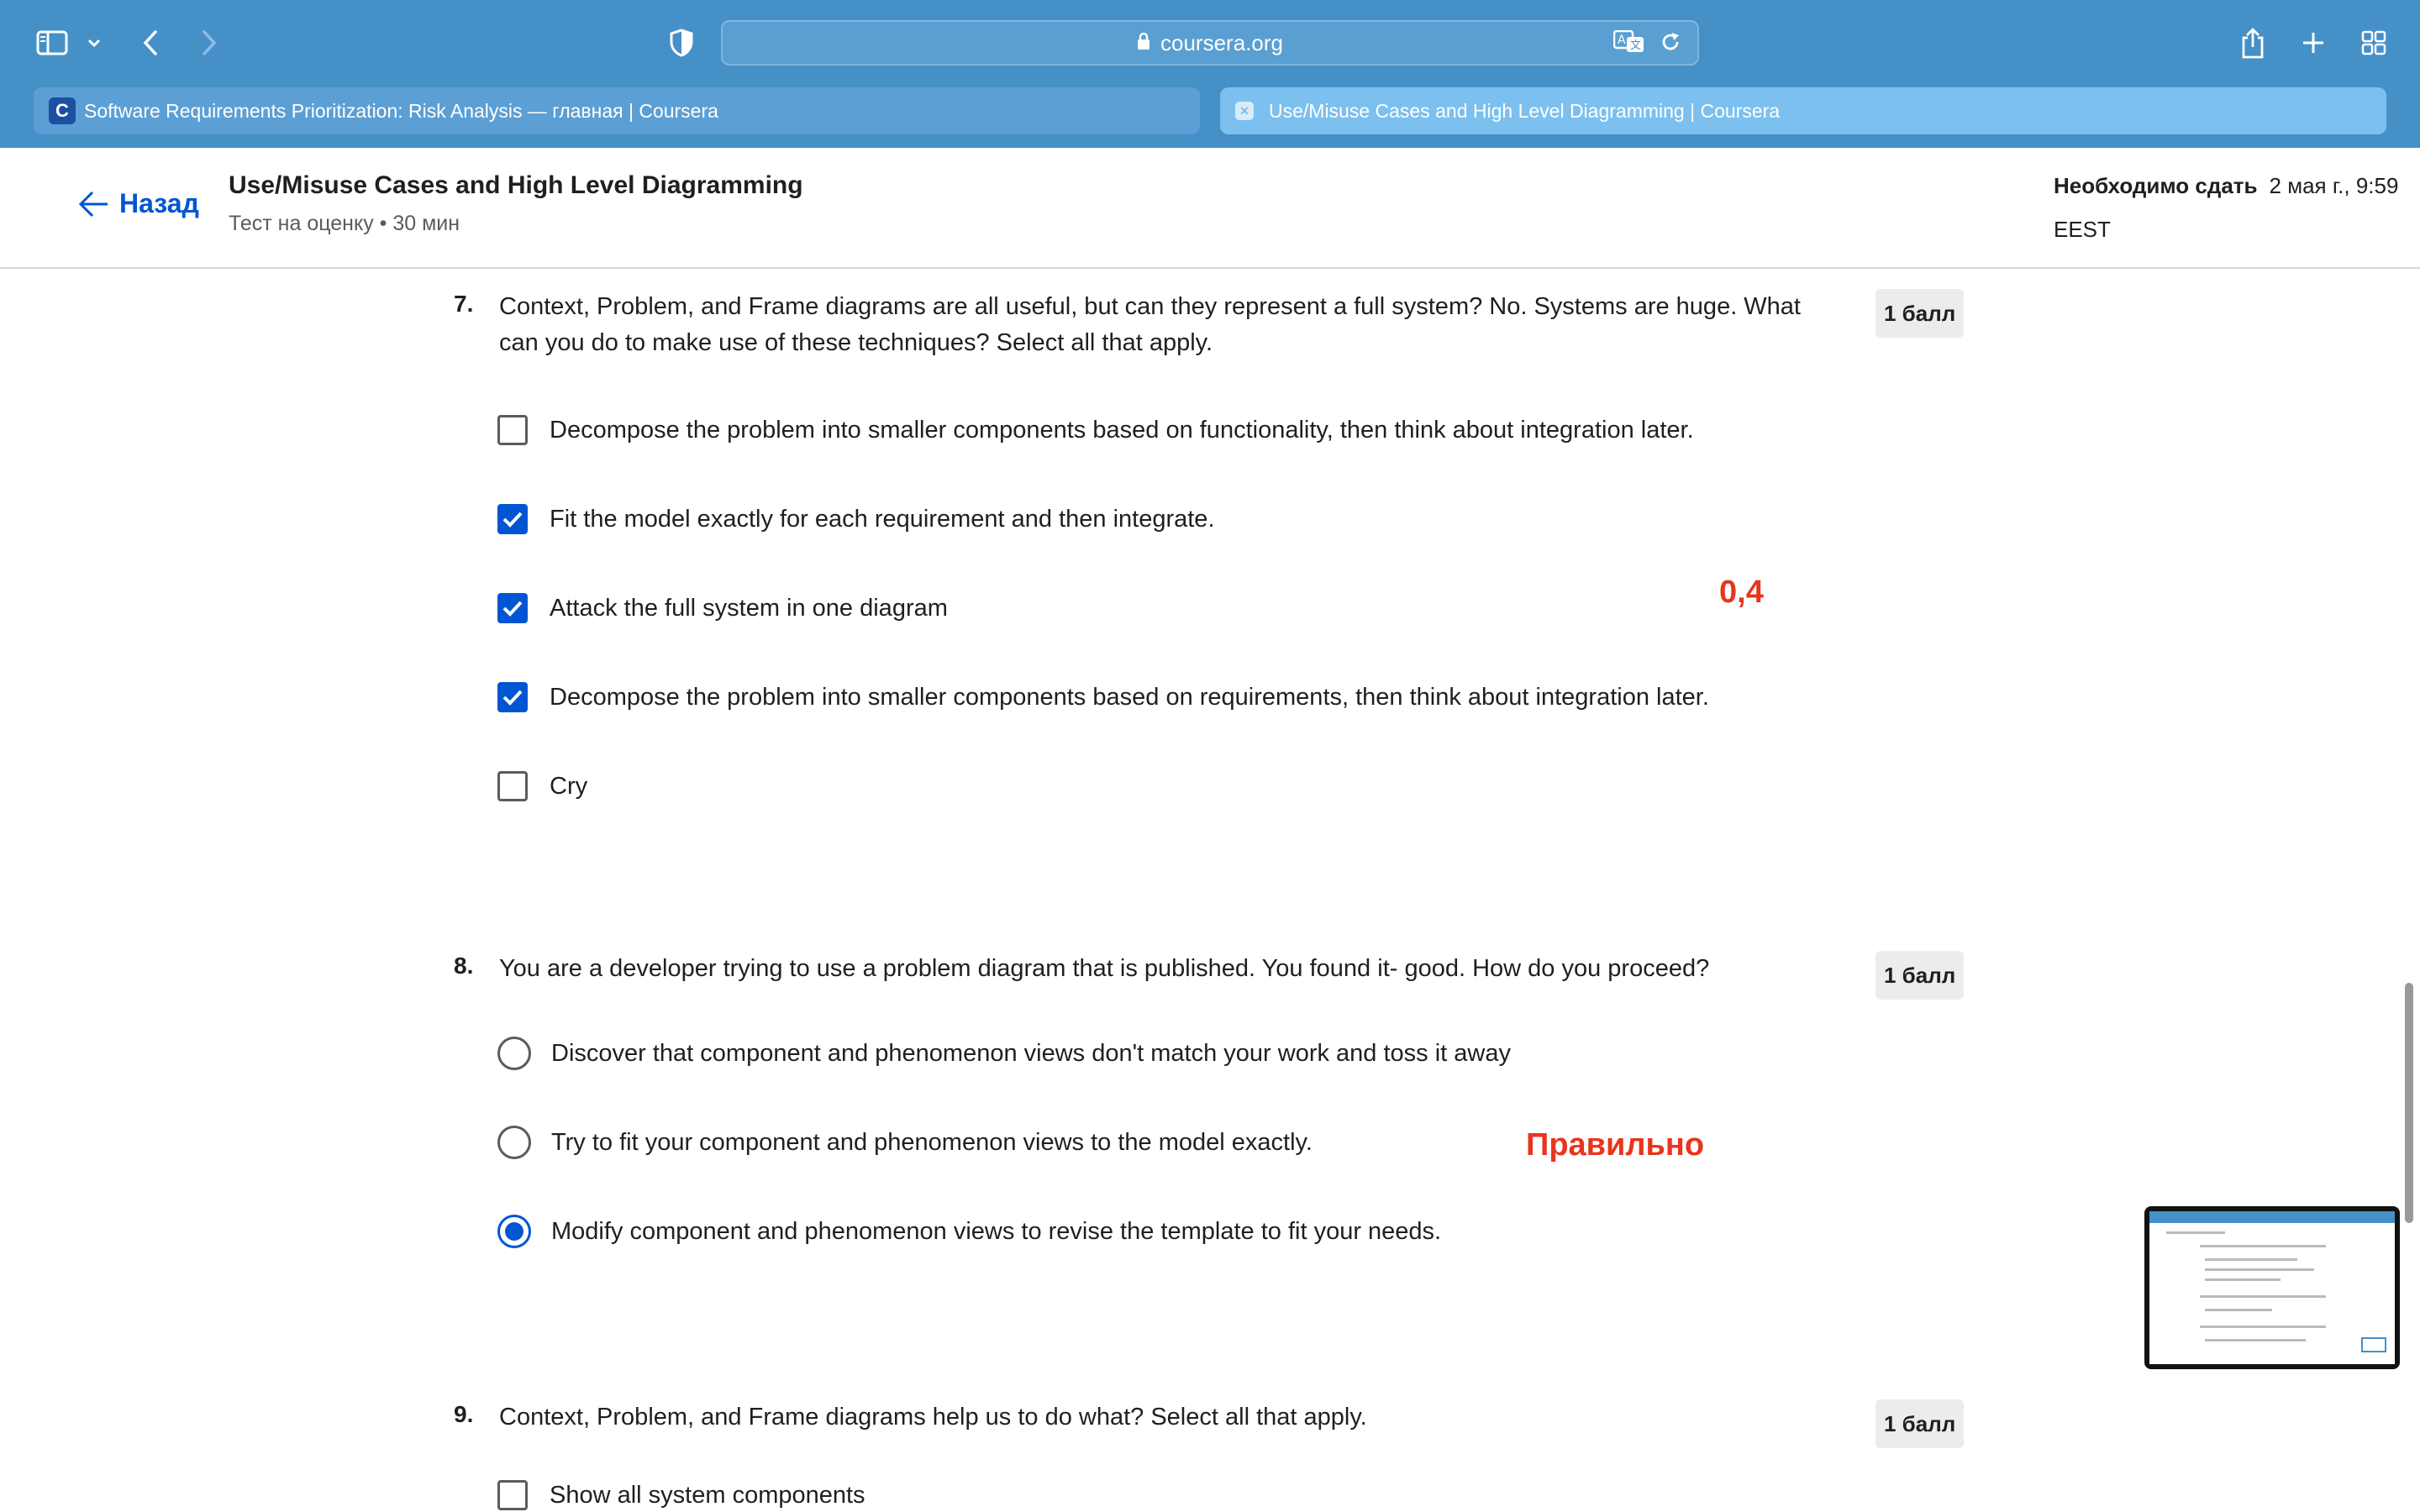 The height and width of the screenshot is (1512, 2420). What do you see at coordinates (1628, 43) in the screenshot?
I see `translate-icon: A文` at bounding box center [1628, 43].